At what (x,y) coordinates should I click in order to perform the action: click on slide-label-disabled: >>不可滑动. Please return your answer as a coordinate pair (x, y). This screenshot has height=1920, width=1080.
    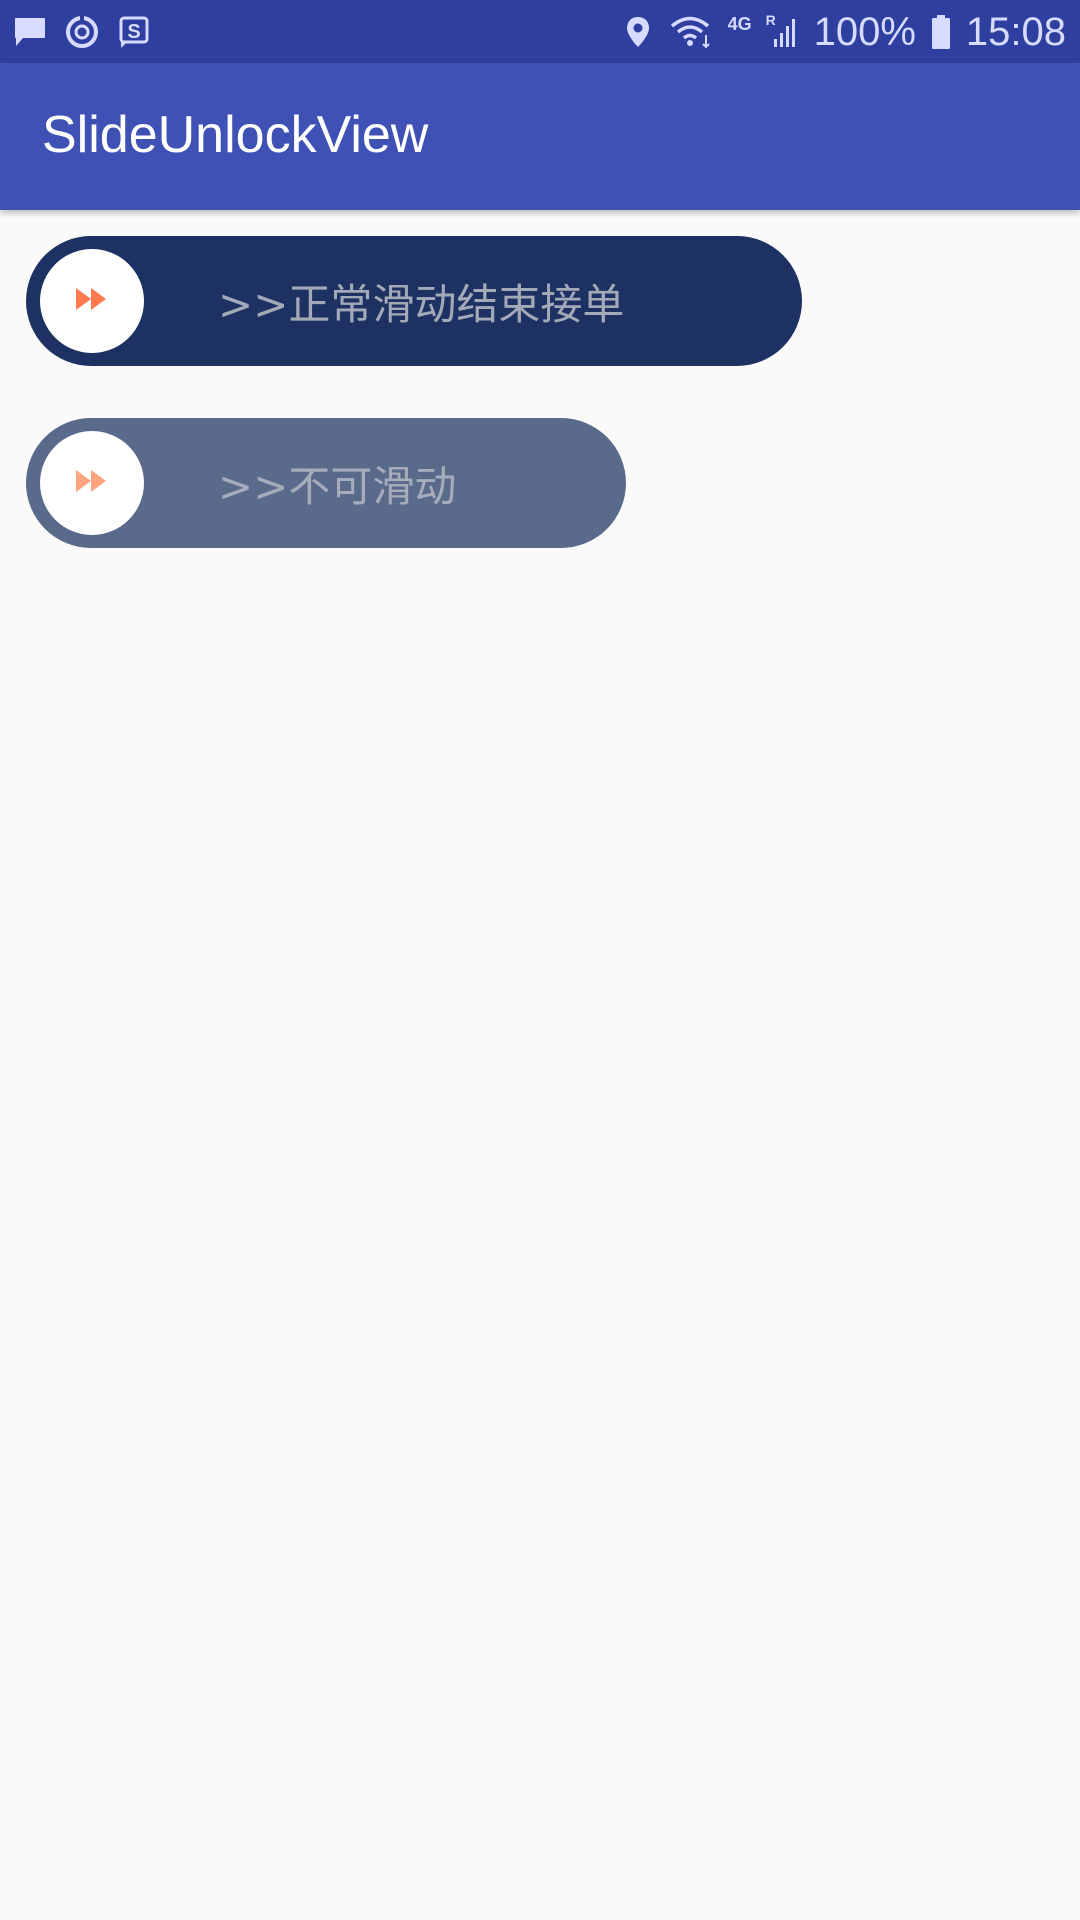
    Looking at the image, I should click on (337, 486).